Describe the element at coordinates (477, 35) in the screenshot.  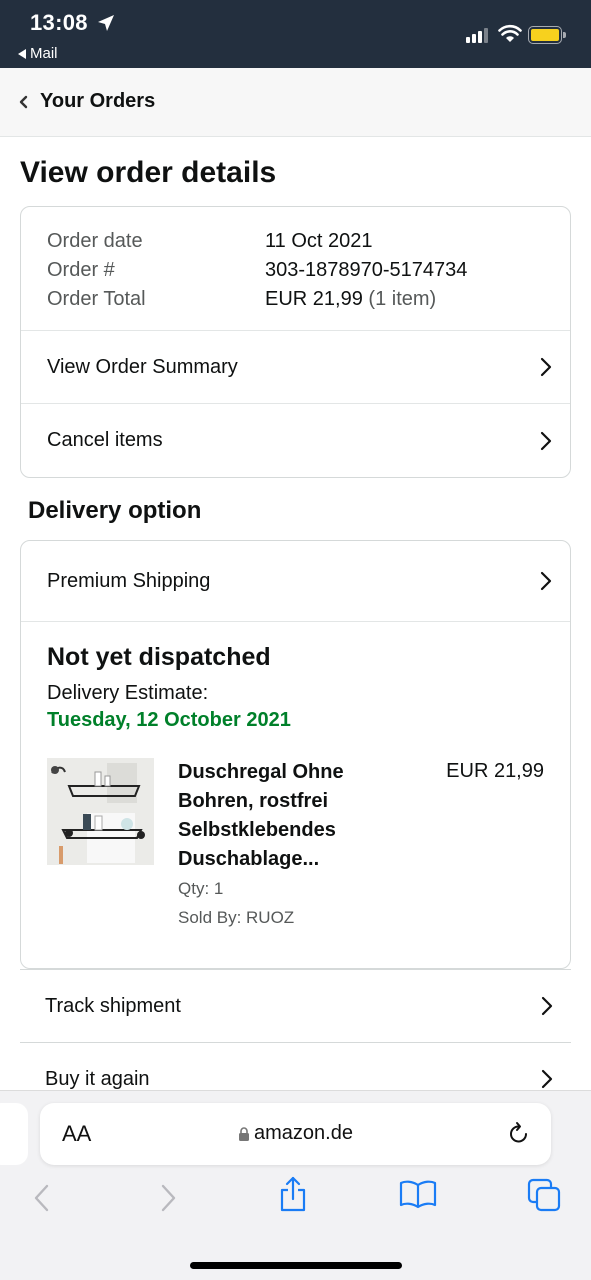
I see `cellular-signal-icon` at that location.